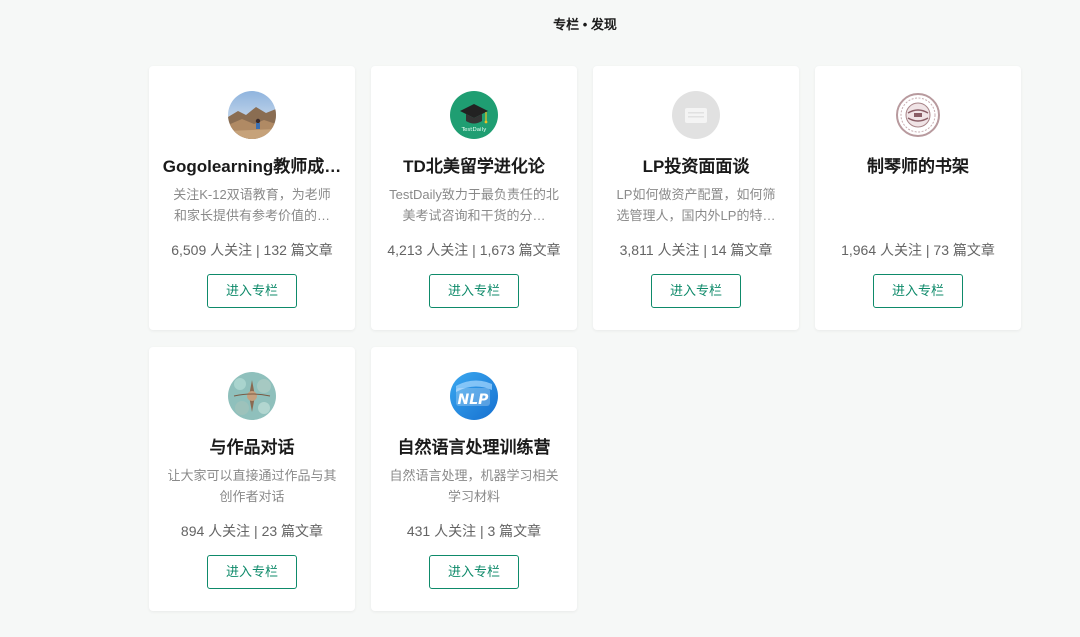  I want to click on svg-text: TestDaily, so click(474, 130).